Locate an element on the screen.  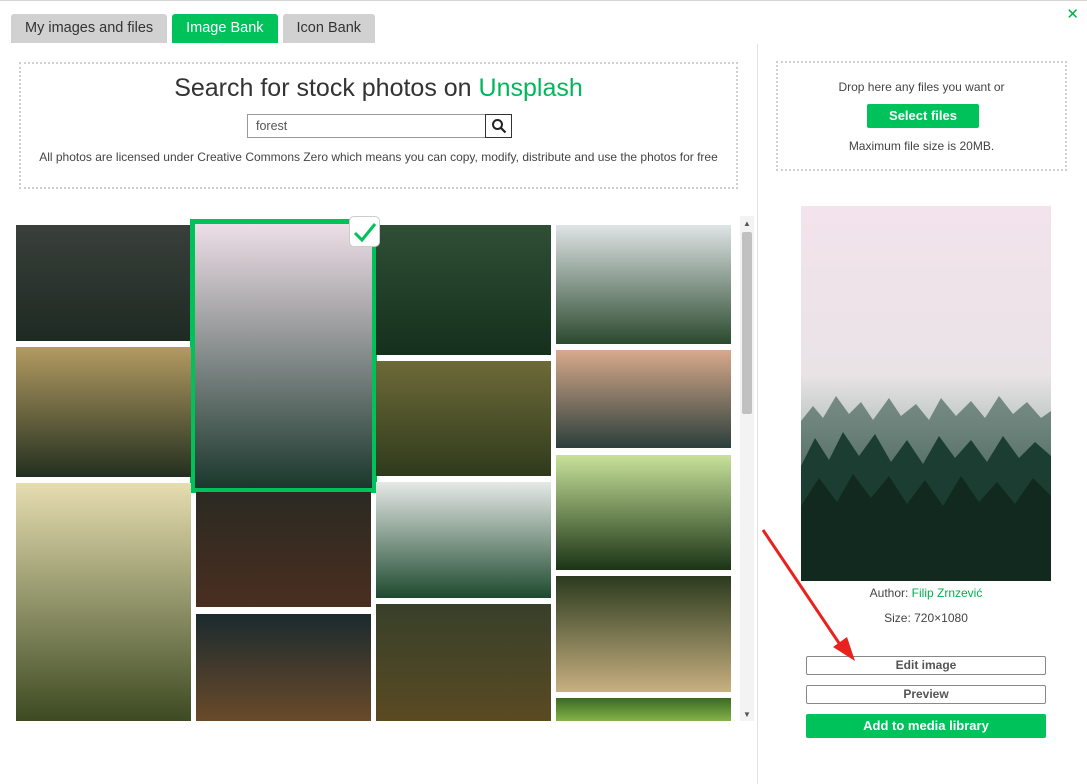
thumbnail-redwood is located at coordinates (283, 549).